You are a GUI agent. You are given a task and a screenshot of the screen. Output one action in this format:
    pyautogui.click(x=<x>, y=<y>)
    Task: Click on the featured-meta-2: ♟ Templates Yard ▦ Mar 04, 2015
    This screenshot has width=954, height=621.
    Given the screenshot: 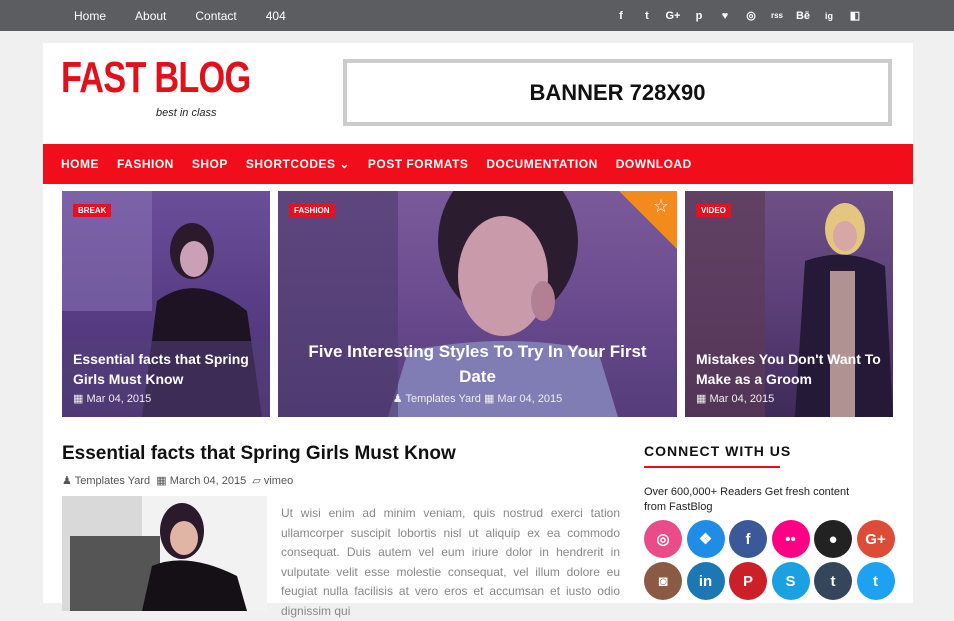 What is the action you would take?
    pyautogui.click(x=477, y=398)
    